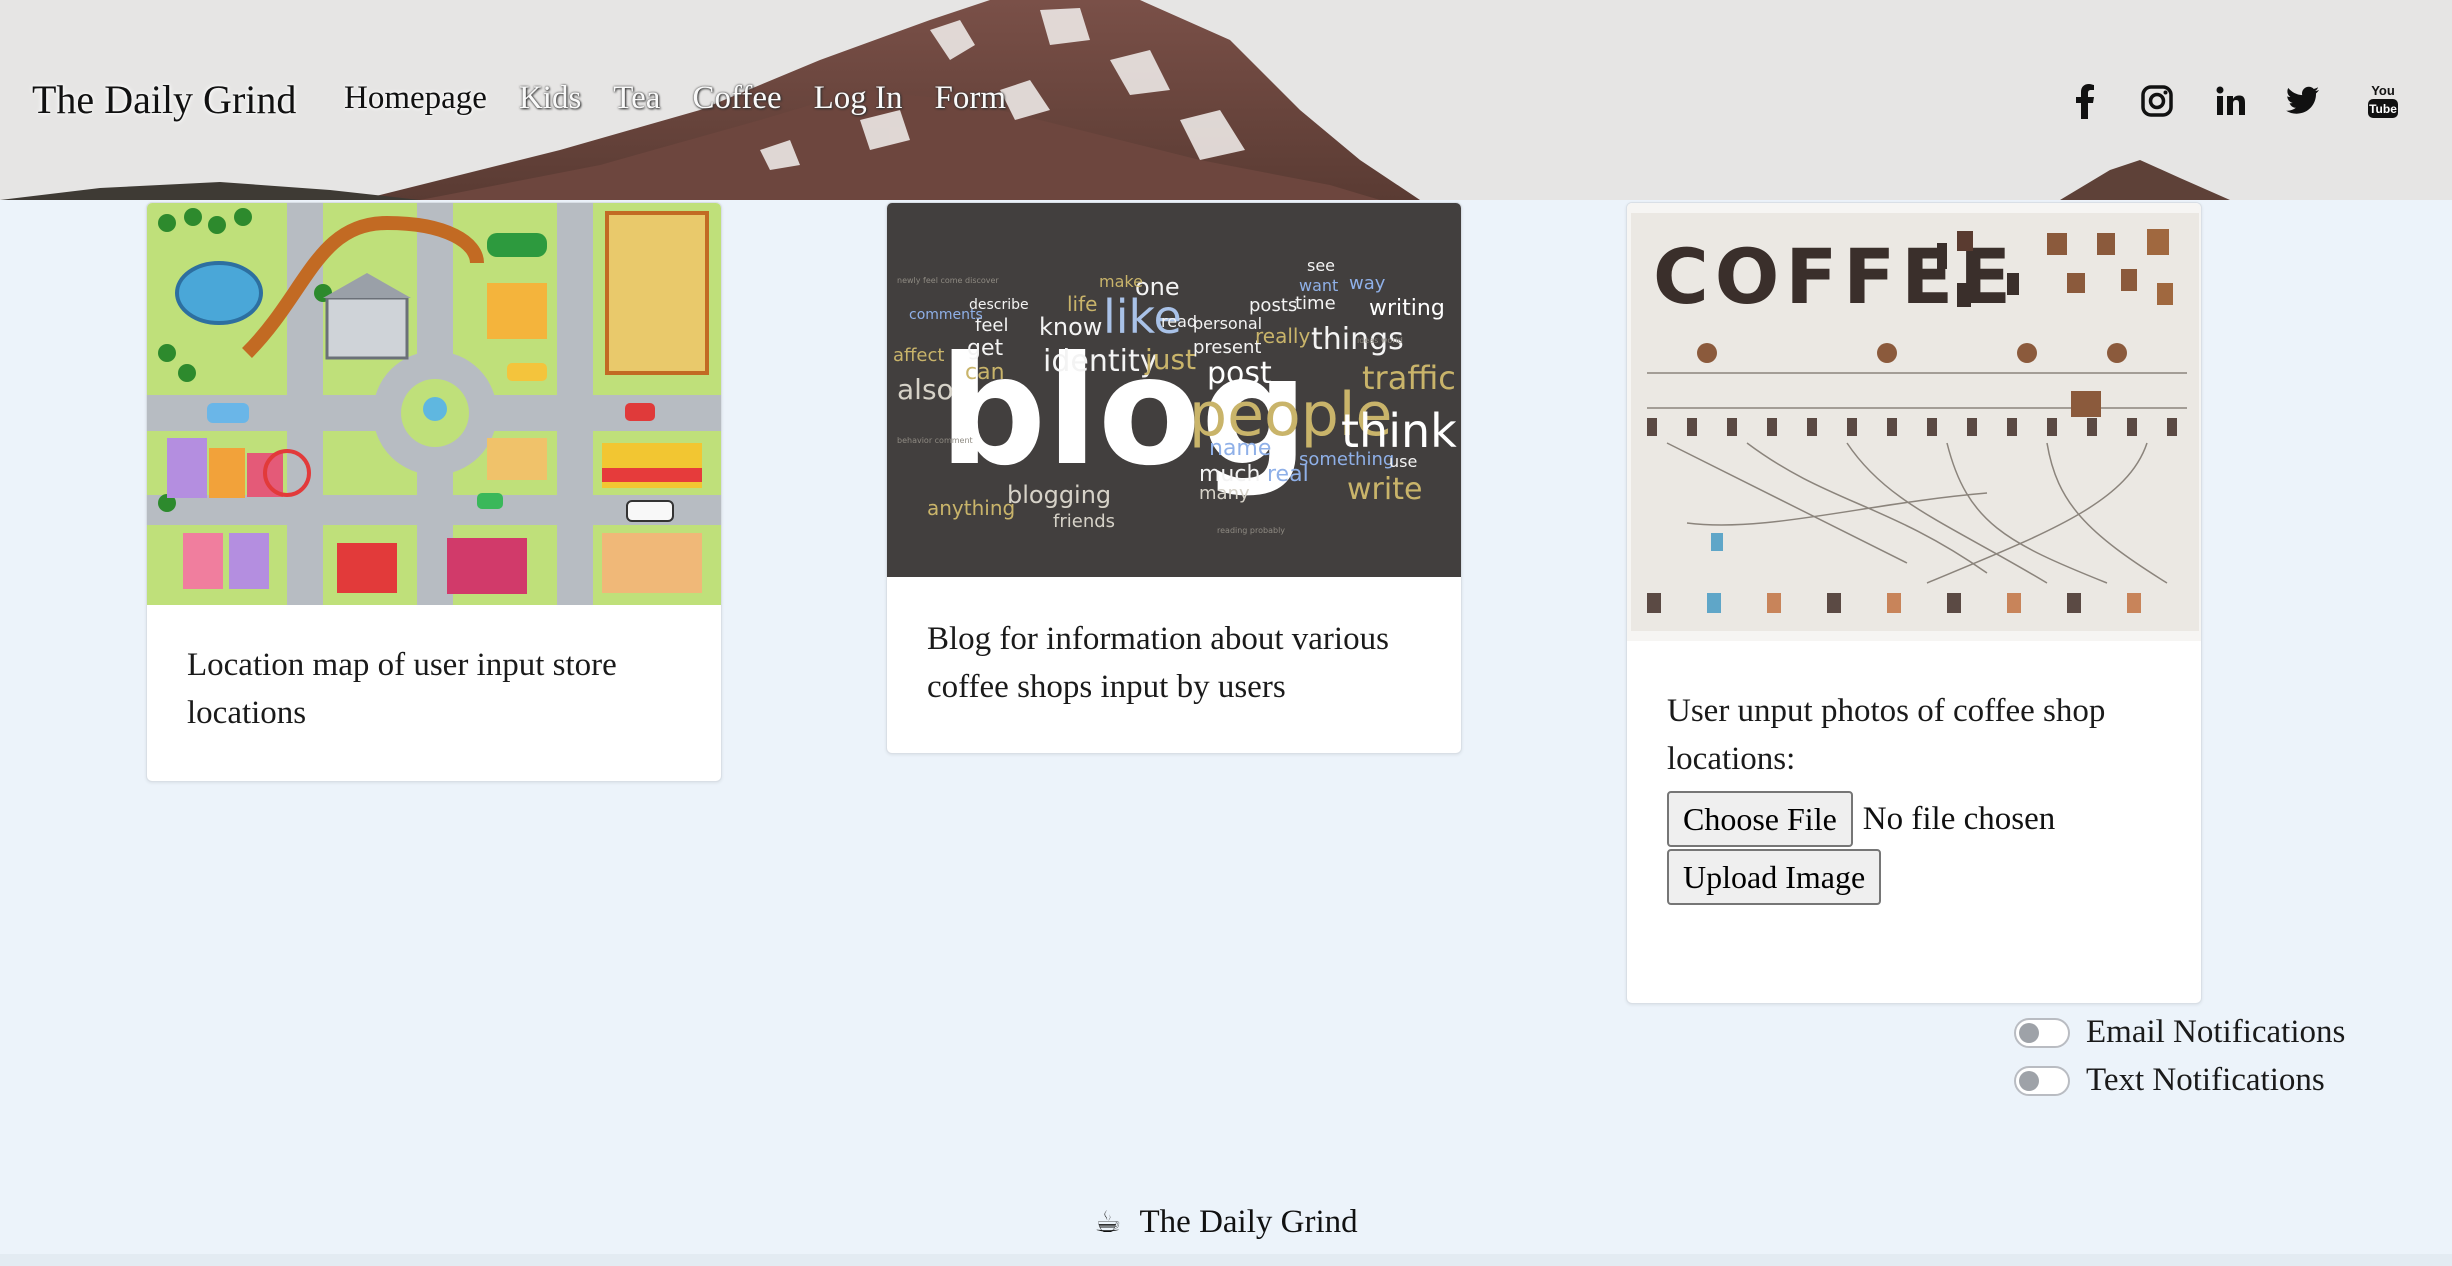  I want to click on nav-kids: Kids, so click(550, 98).